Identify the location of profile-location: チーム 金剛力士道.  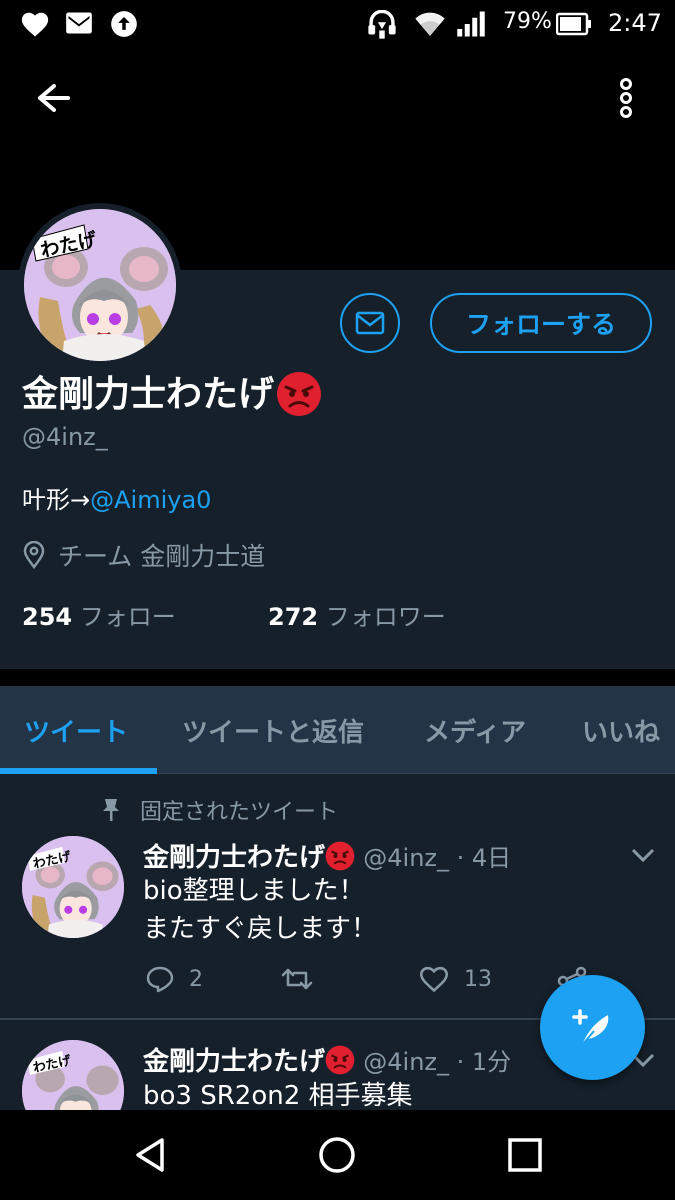
(143, 555).